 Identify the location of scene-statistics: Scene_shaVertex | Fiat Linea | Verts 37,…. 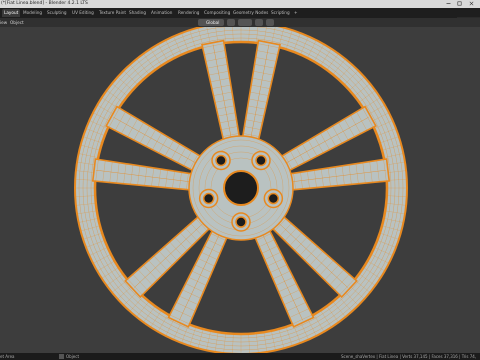
(409, 356).